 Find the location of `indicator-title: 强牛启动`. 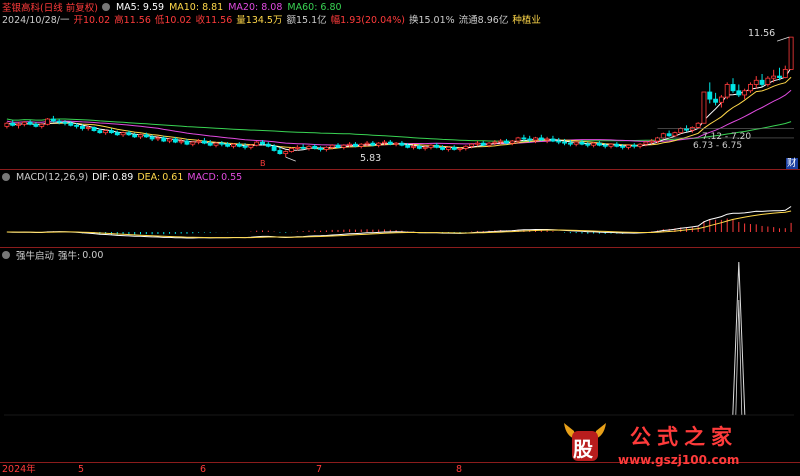

indicator-title: 强牛启动 is located at coordinates (35, 255).